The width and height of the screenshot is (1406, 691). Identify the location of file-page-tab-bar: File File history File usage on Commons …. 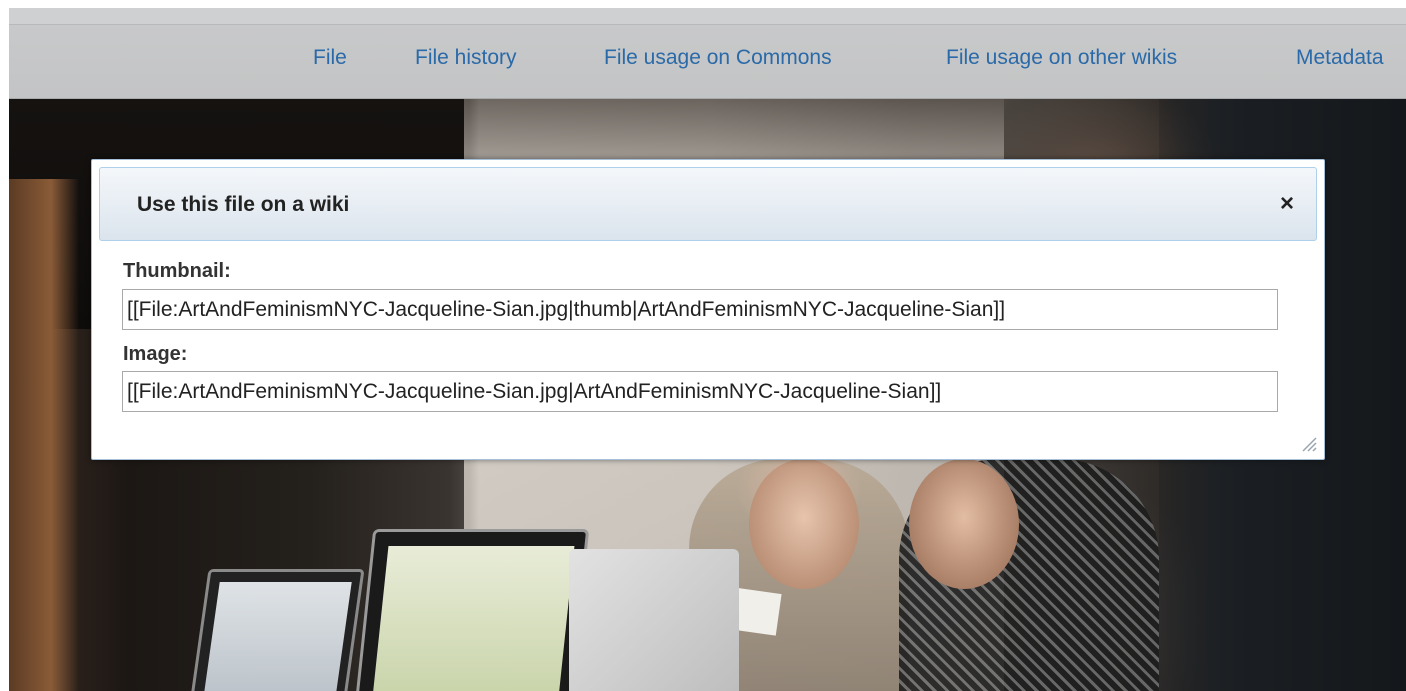
(707, 53).